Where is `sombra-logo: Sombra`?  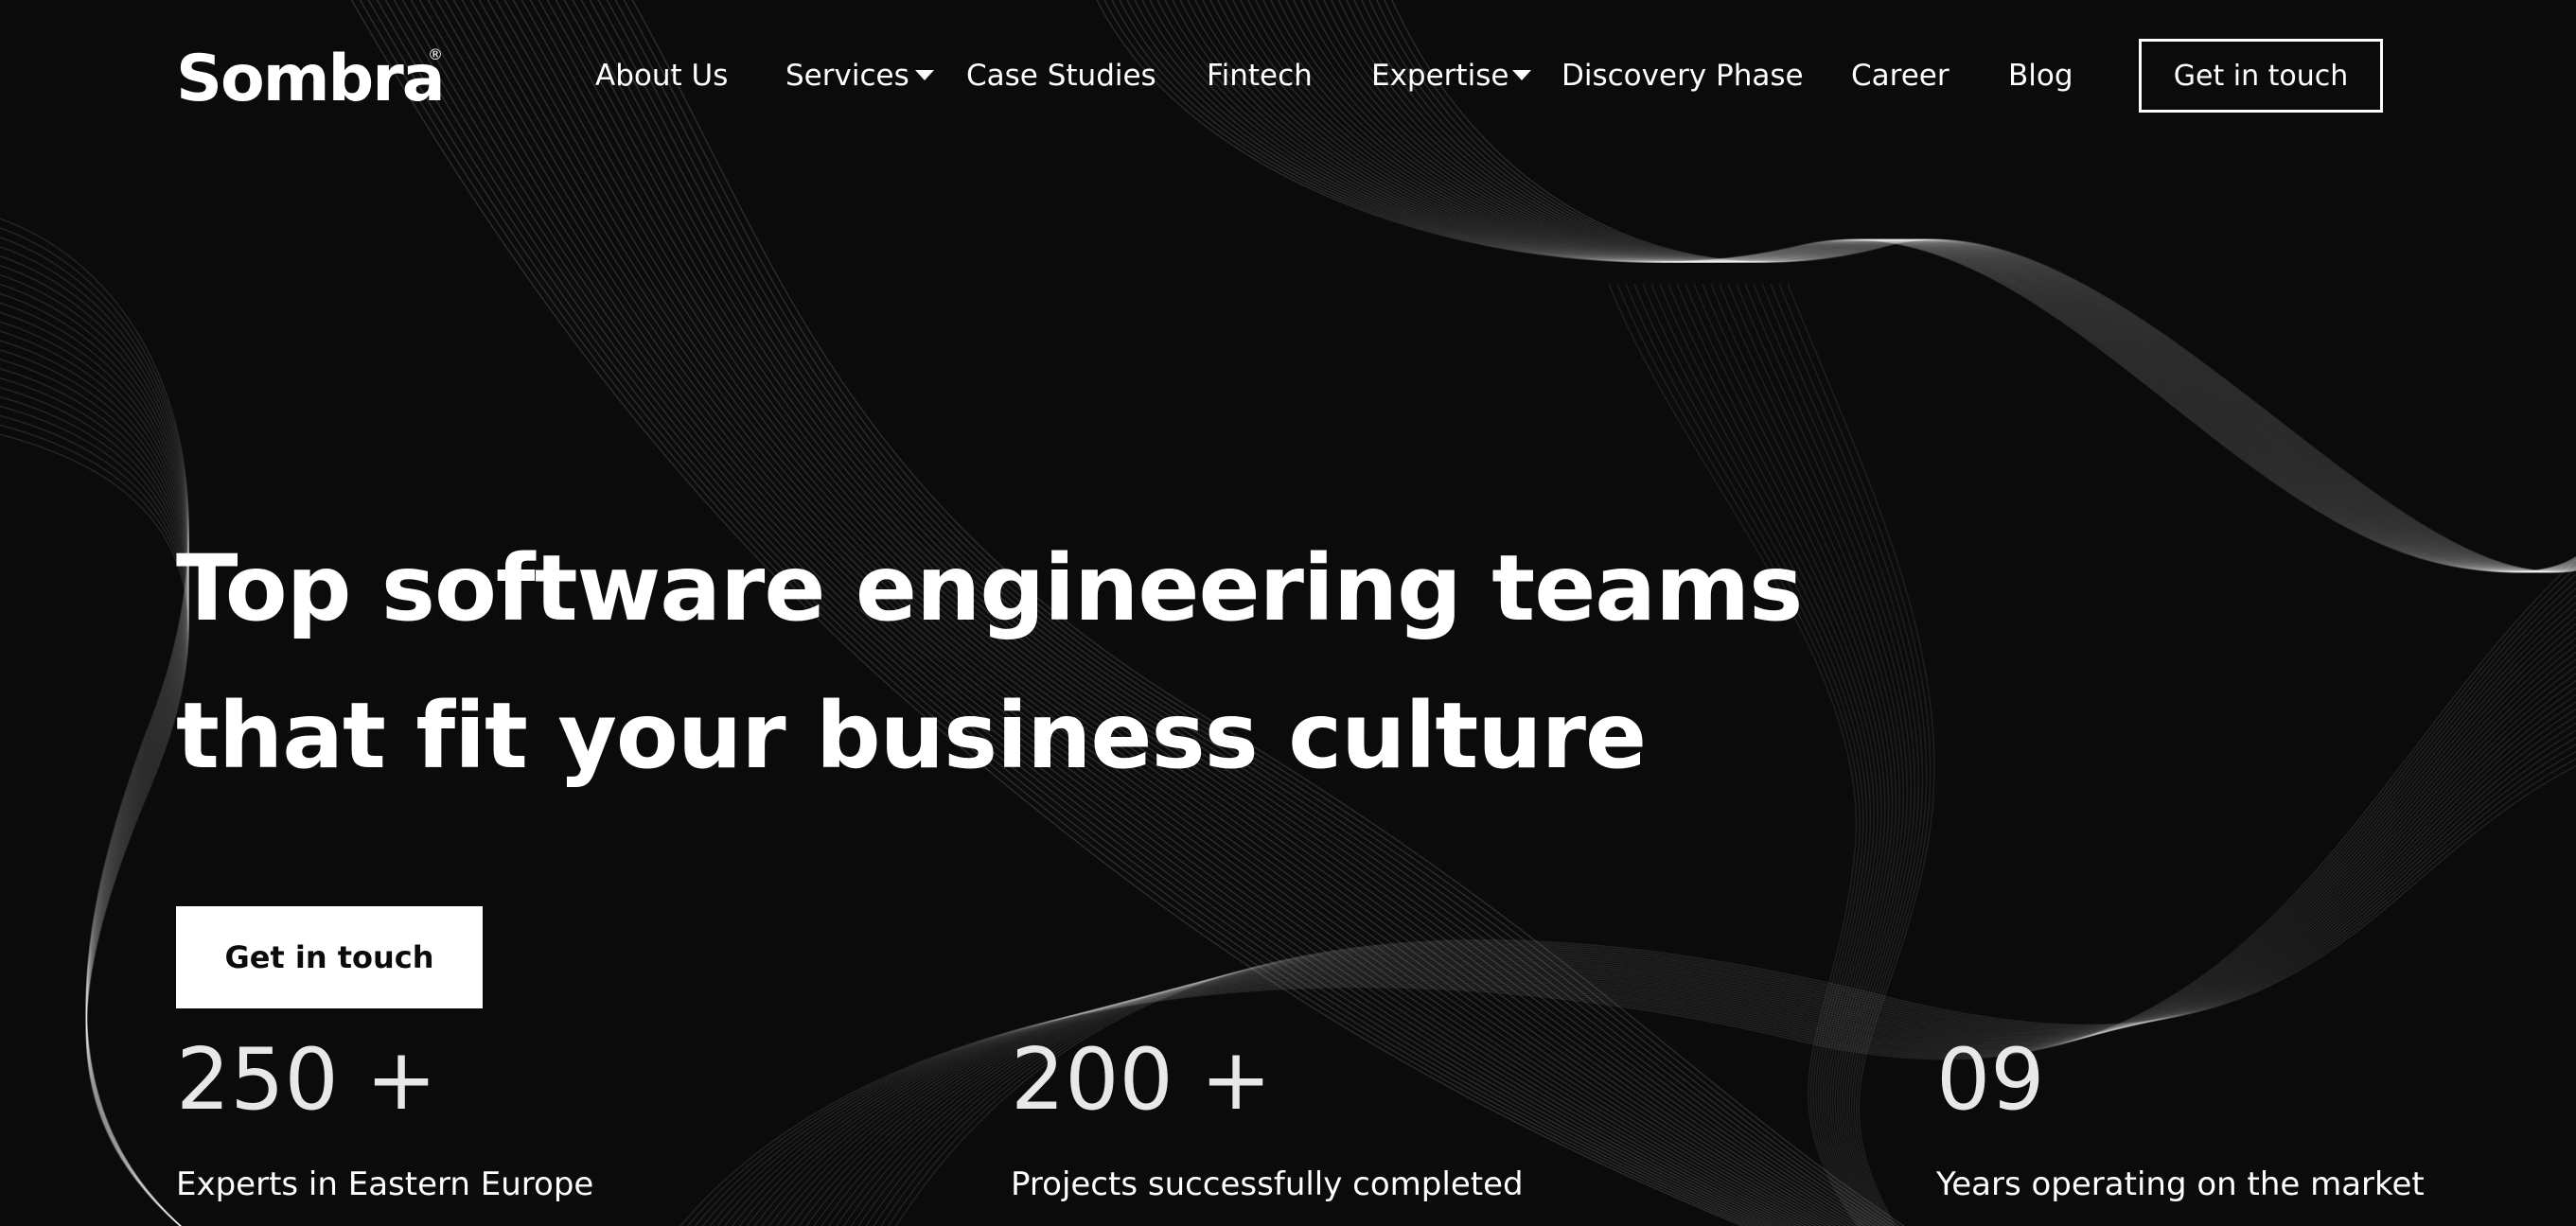
sombra-logo: Sombra is located at coordinates (311, 79).